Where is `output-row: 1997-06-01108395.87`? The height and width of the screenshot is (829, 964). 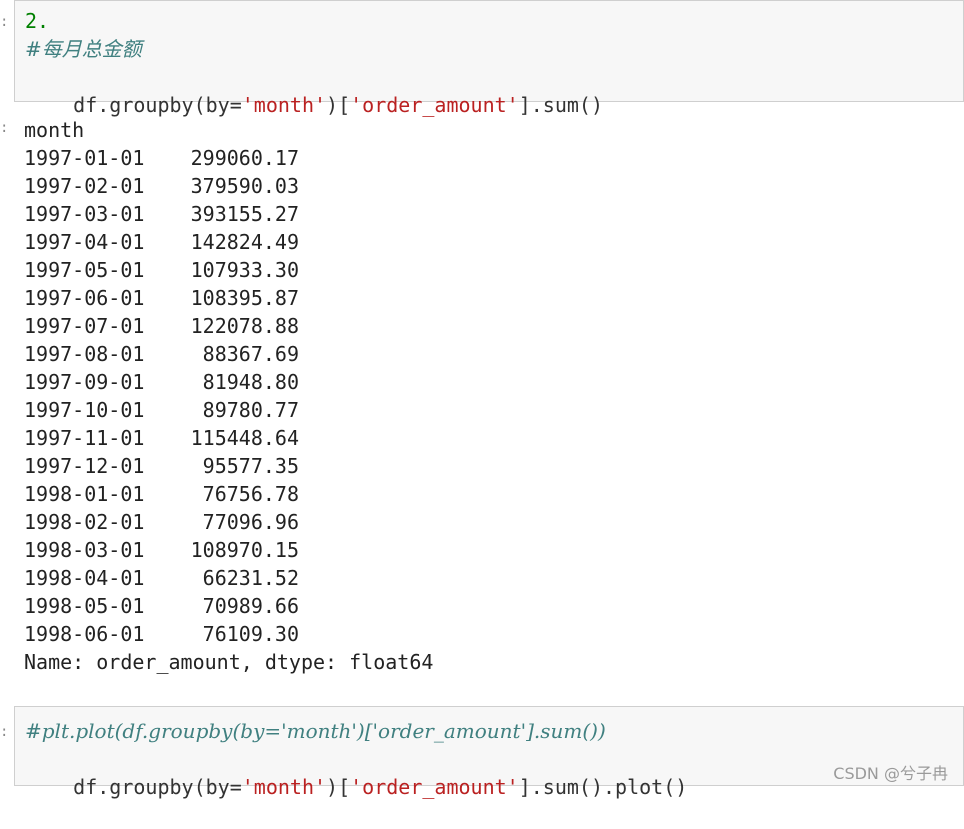
output-row: 1997-06-01108395.87 is located at coordinates (161, 298).